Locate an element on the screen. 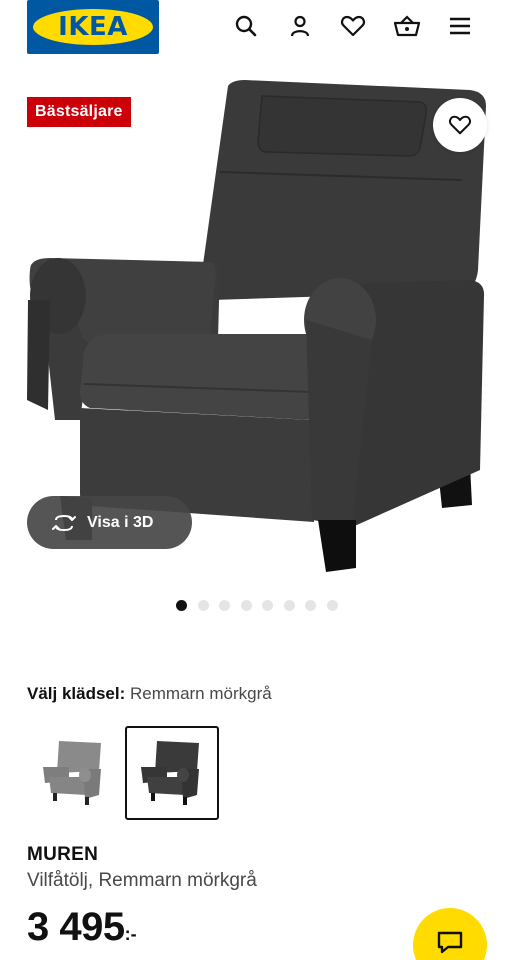 This screenshot has width=510, height=960. price-integer: 3 495 is located at coordinates (76, 927).